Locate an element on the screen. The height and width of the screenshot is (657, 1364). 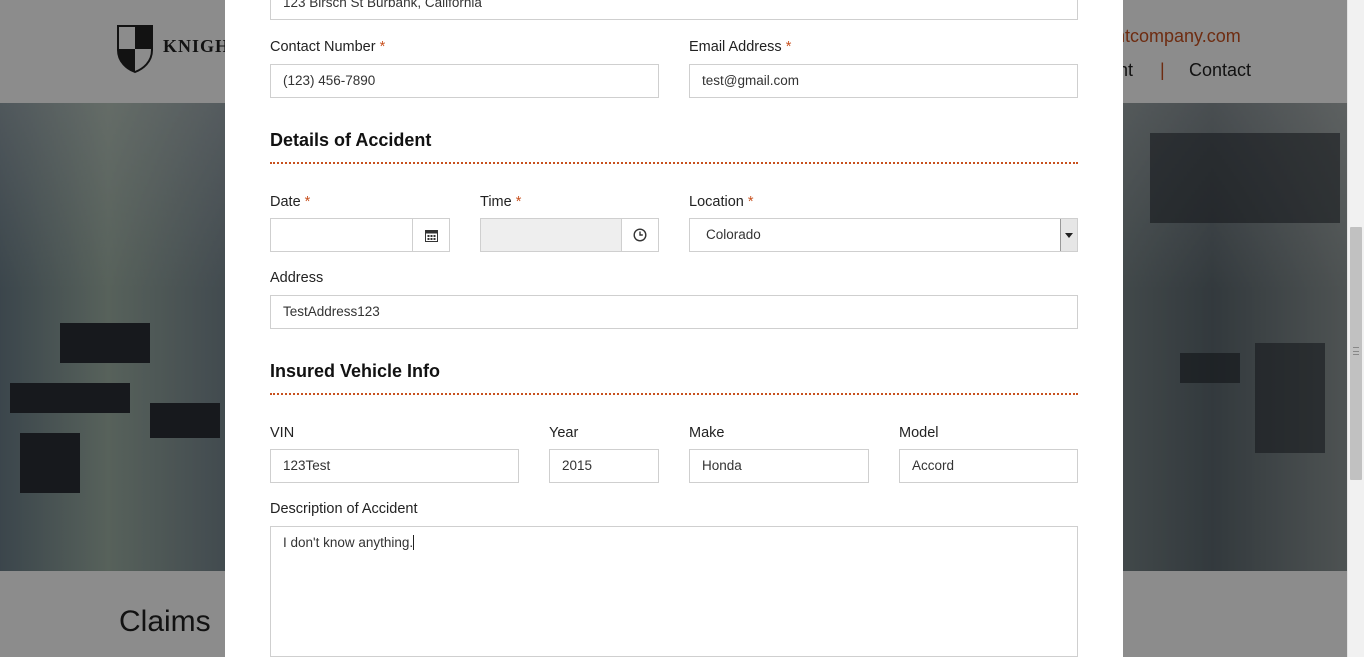
email-label: Email Address * is located at coordinates (740, 47).